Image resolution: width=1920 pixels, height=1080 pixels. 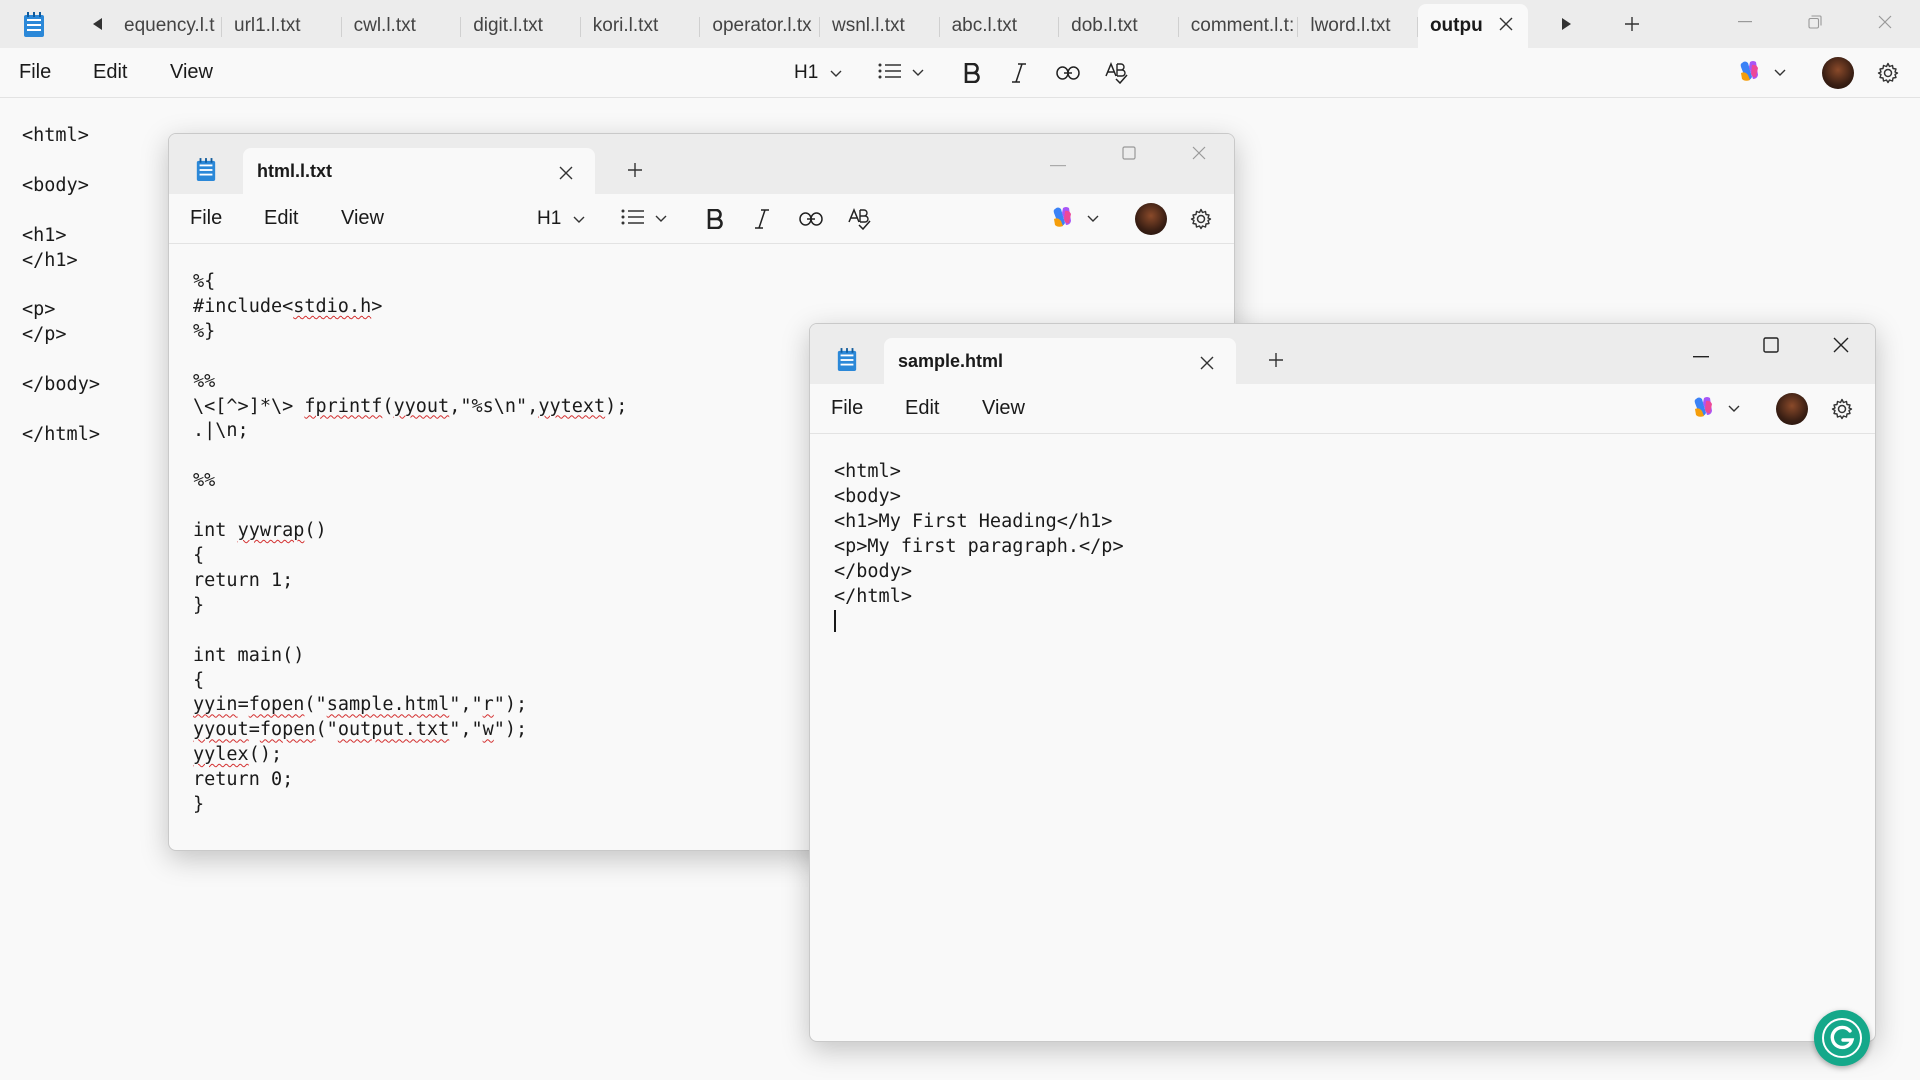 I want to click on tab-comment: comment.l.t:, so click(x=1239, y=26).